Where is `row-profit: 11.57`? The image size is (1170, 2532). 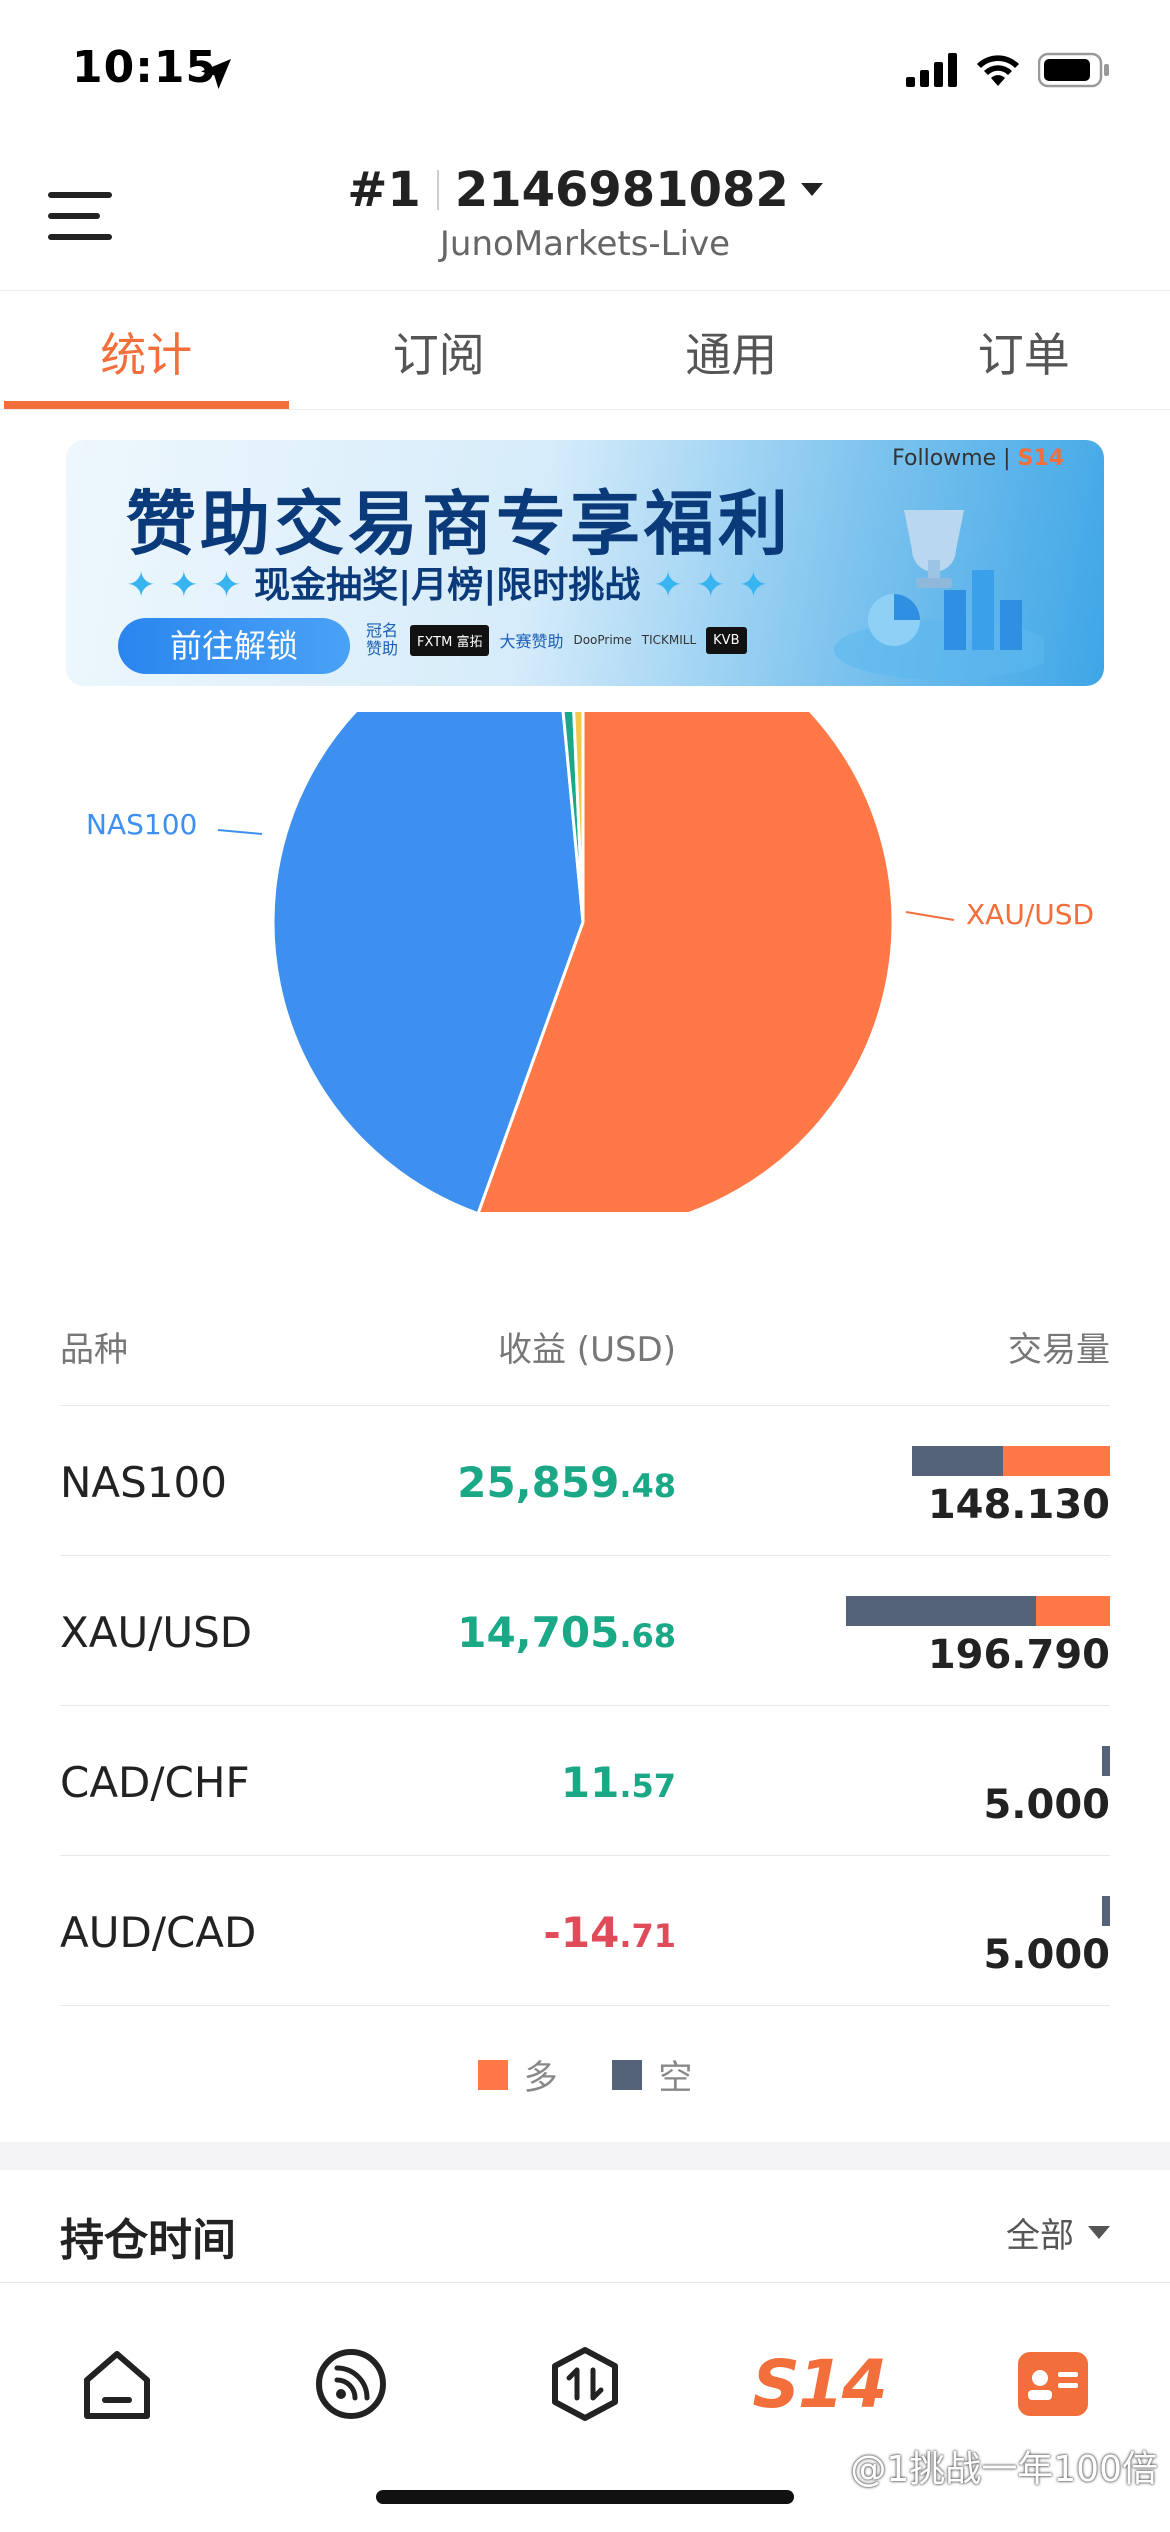 row-profit: 11.57 is located at coordinates (618, 1782).